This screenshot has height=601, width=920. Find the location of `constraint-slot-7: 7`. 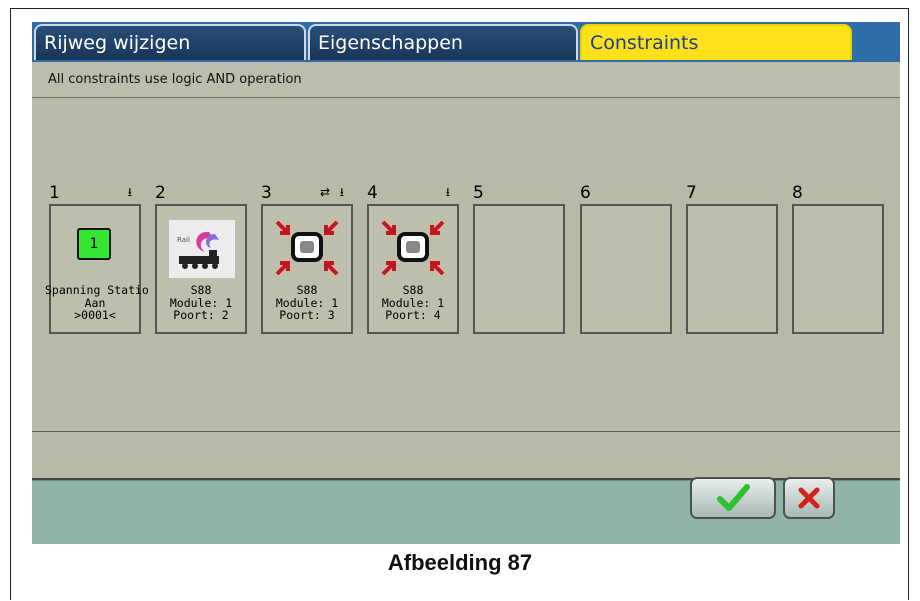

constraint-slot-7: 7 is located at coordinates (732, 258).